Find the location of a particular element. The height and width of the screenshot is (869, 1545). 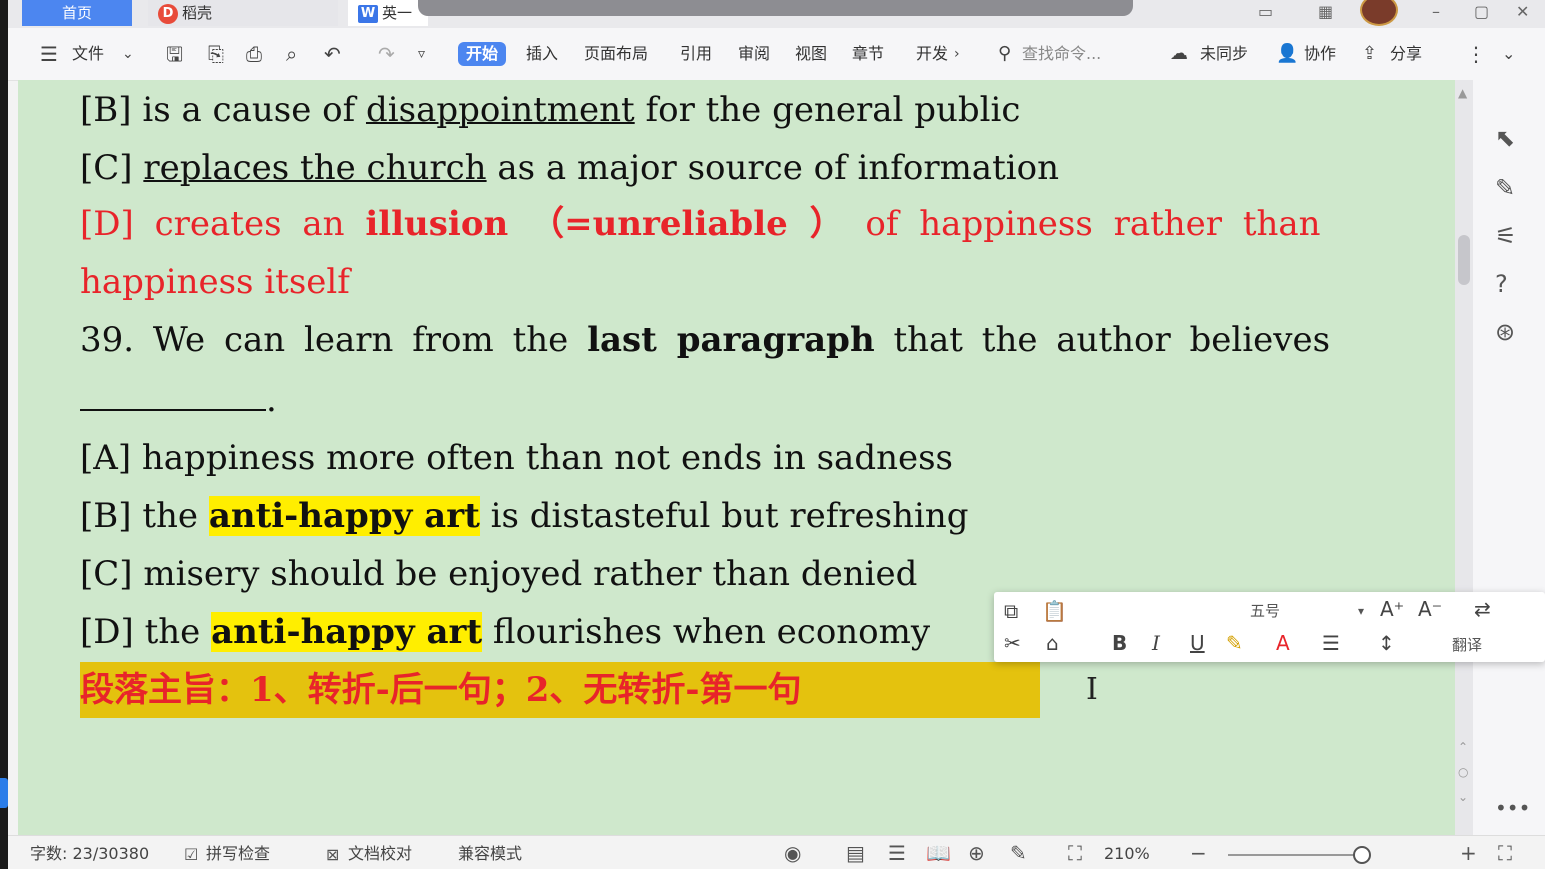

highlight-color-icon: ✎ is located at coordinates (1234, 643).